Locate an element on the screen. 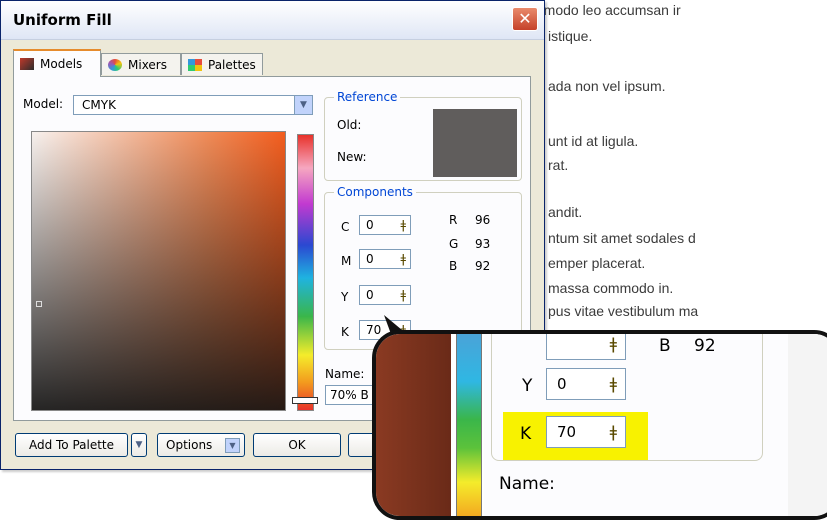 This screenshot has width=827, height=520. components-group is located at coordinates (423, 271).